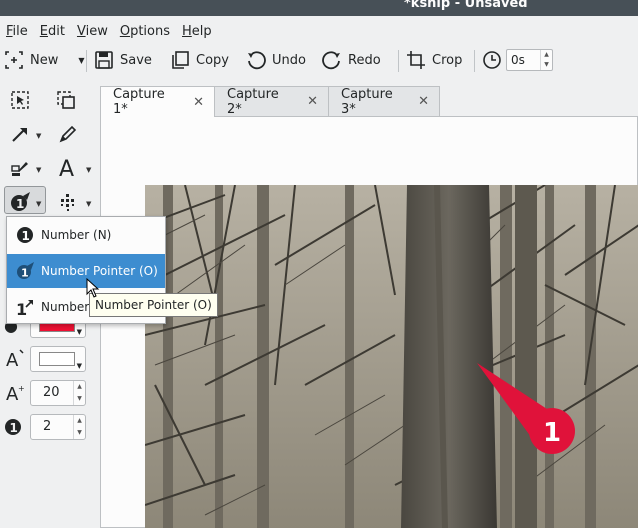  I want to click on redo-icon, so click(331, 60).